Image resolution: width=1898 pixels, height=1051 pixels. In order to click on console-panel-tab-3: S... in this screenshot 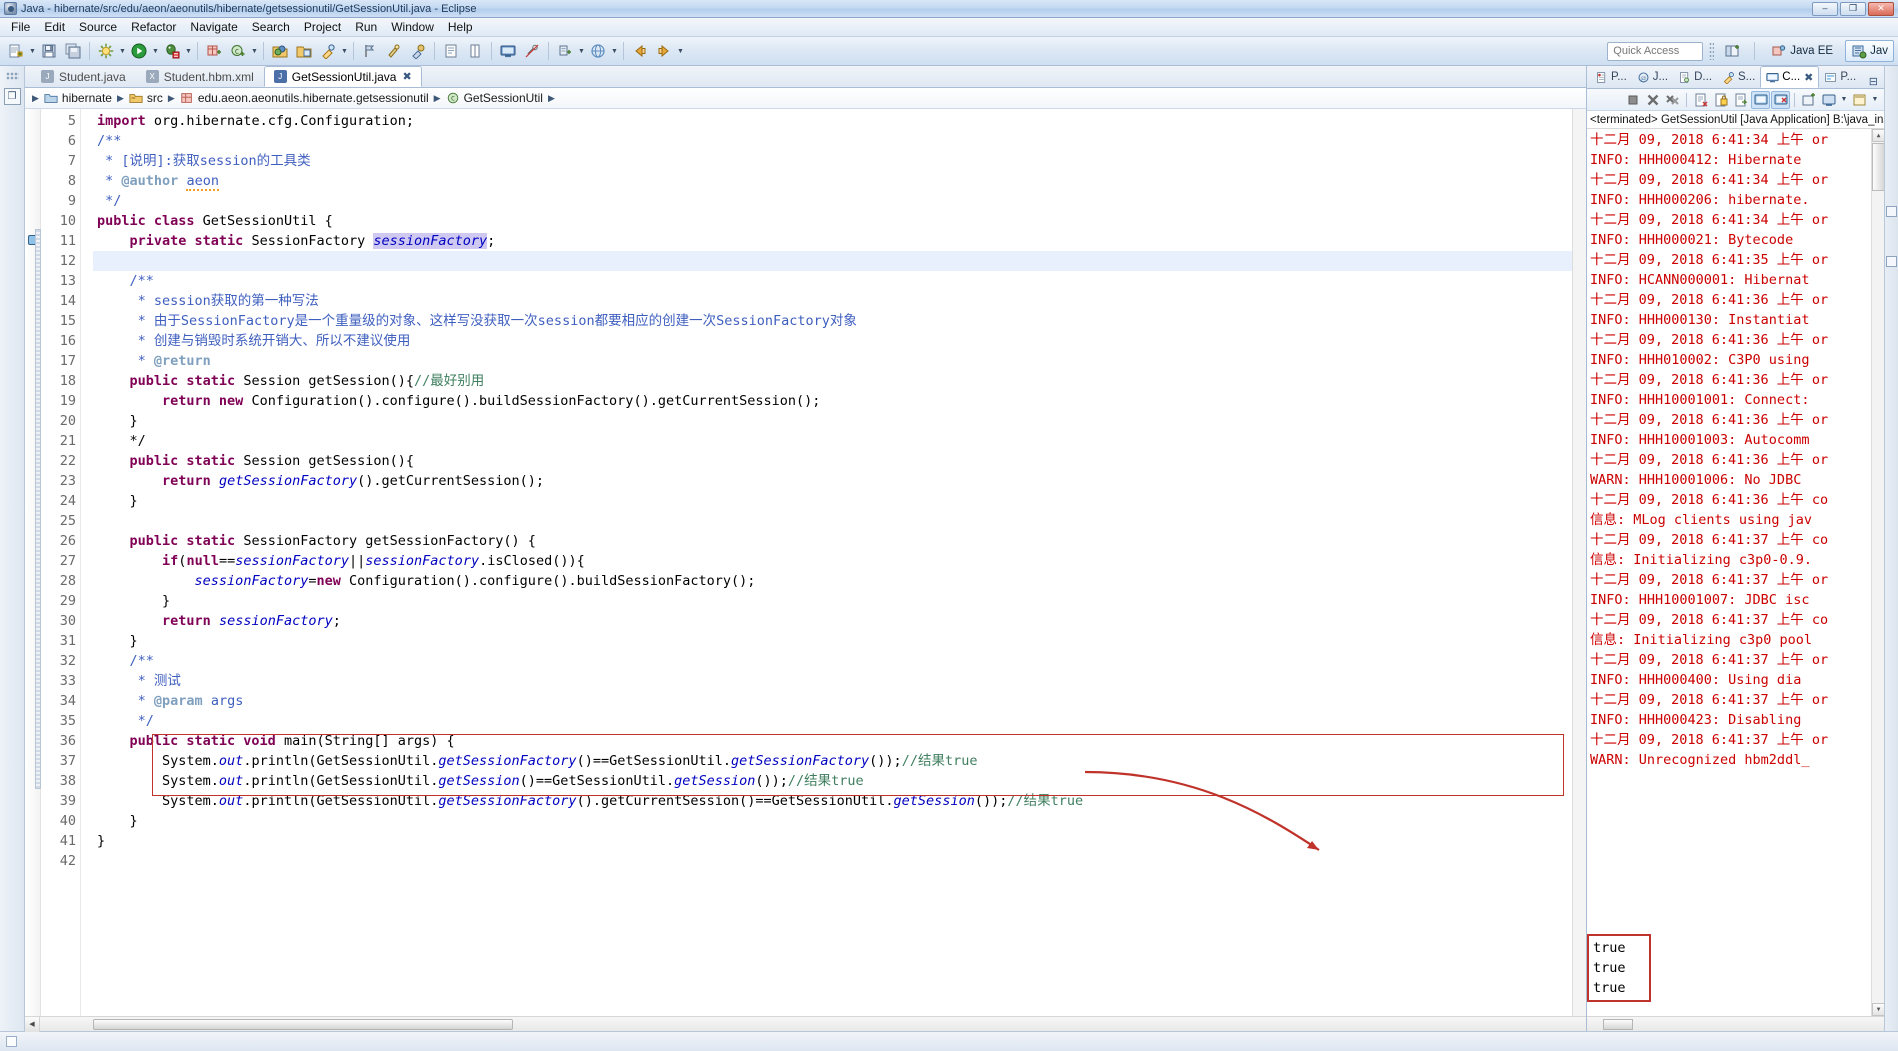, I will do `click(1738, 77)`.